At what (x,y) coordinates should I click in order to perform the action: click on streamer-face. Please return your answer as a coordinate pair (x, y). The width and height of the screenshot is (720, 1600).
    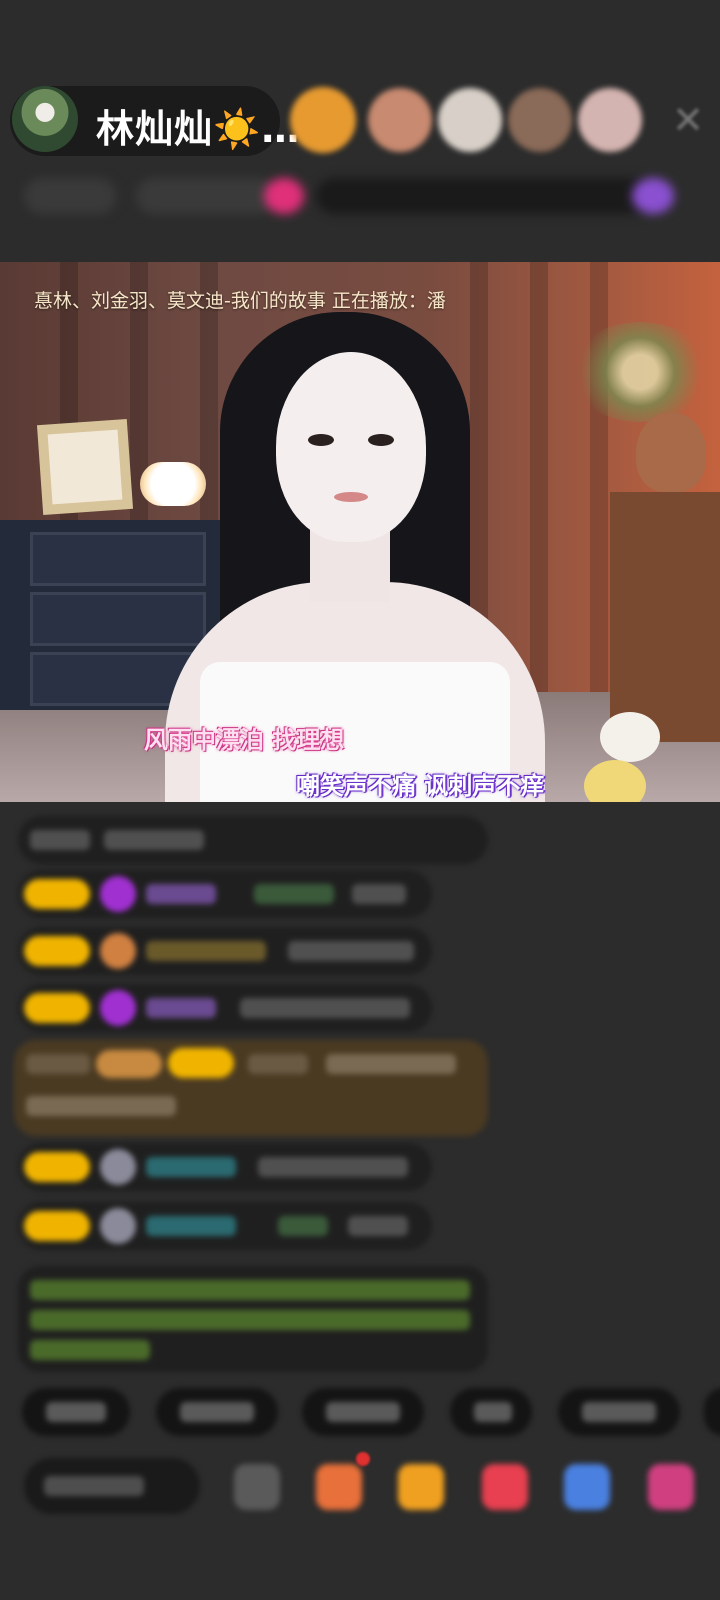
    Looking at the image, I should click on (351, 447).